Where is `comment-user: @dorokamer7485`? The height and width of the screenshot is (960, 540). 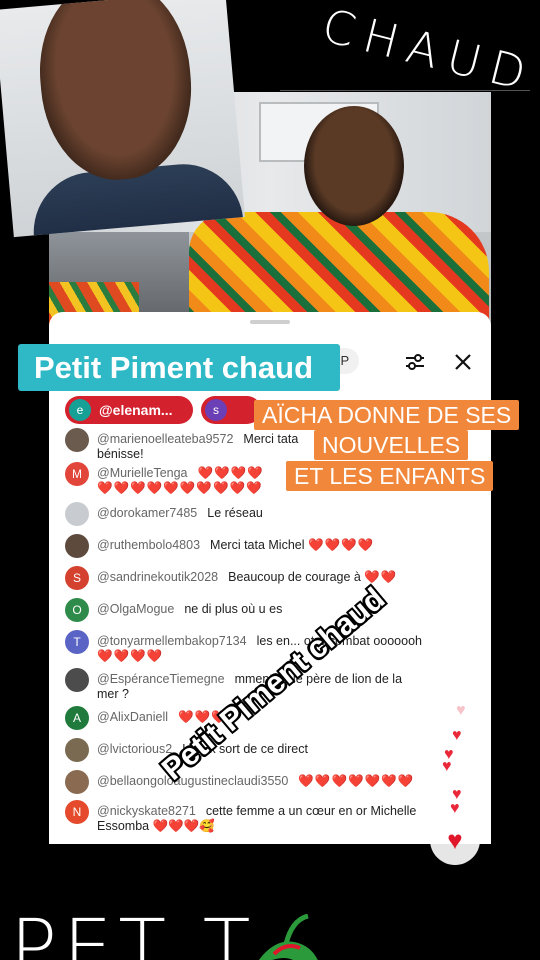
comment-user: @dorokamer7485 is located at coordinates (147, 513).